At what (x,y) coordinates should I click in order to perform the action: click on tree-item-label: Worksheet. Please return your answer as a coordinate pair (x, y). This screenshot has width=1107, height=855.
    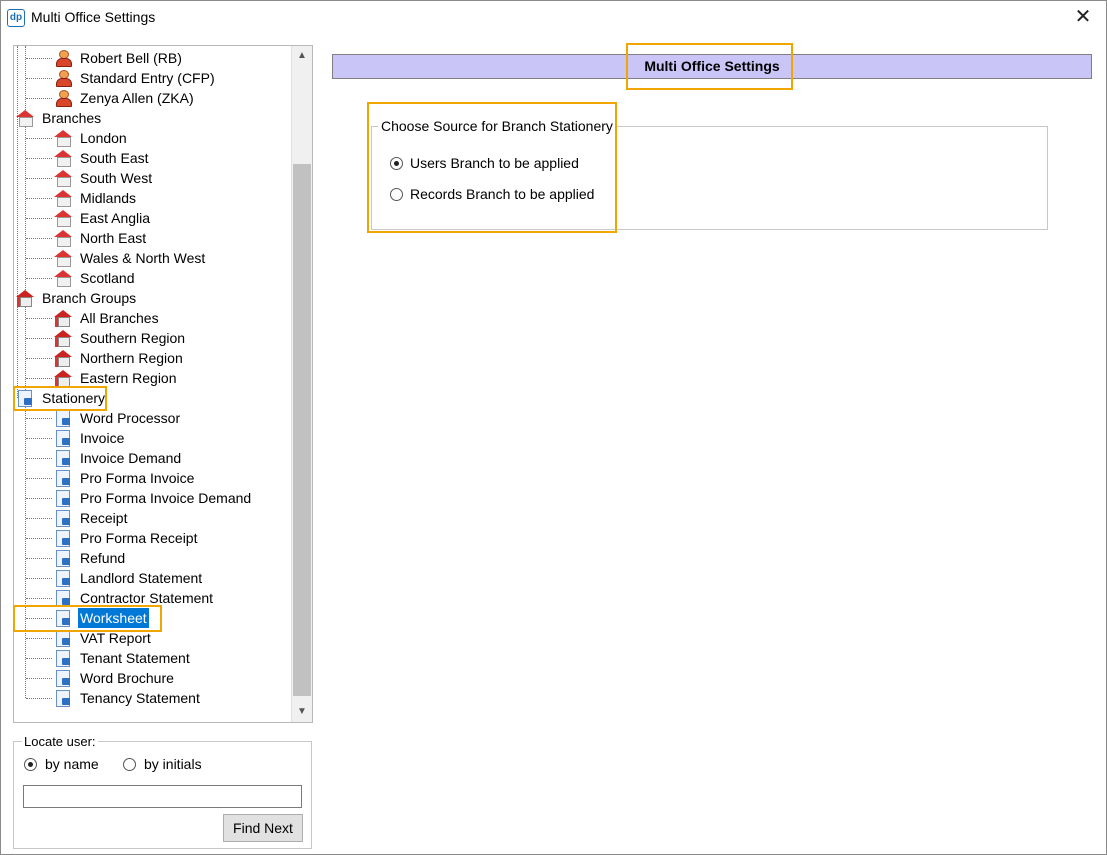
    Looking at the image, I should click on (113, 618).